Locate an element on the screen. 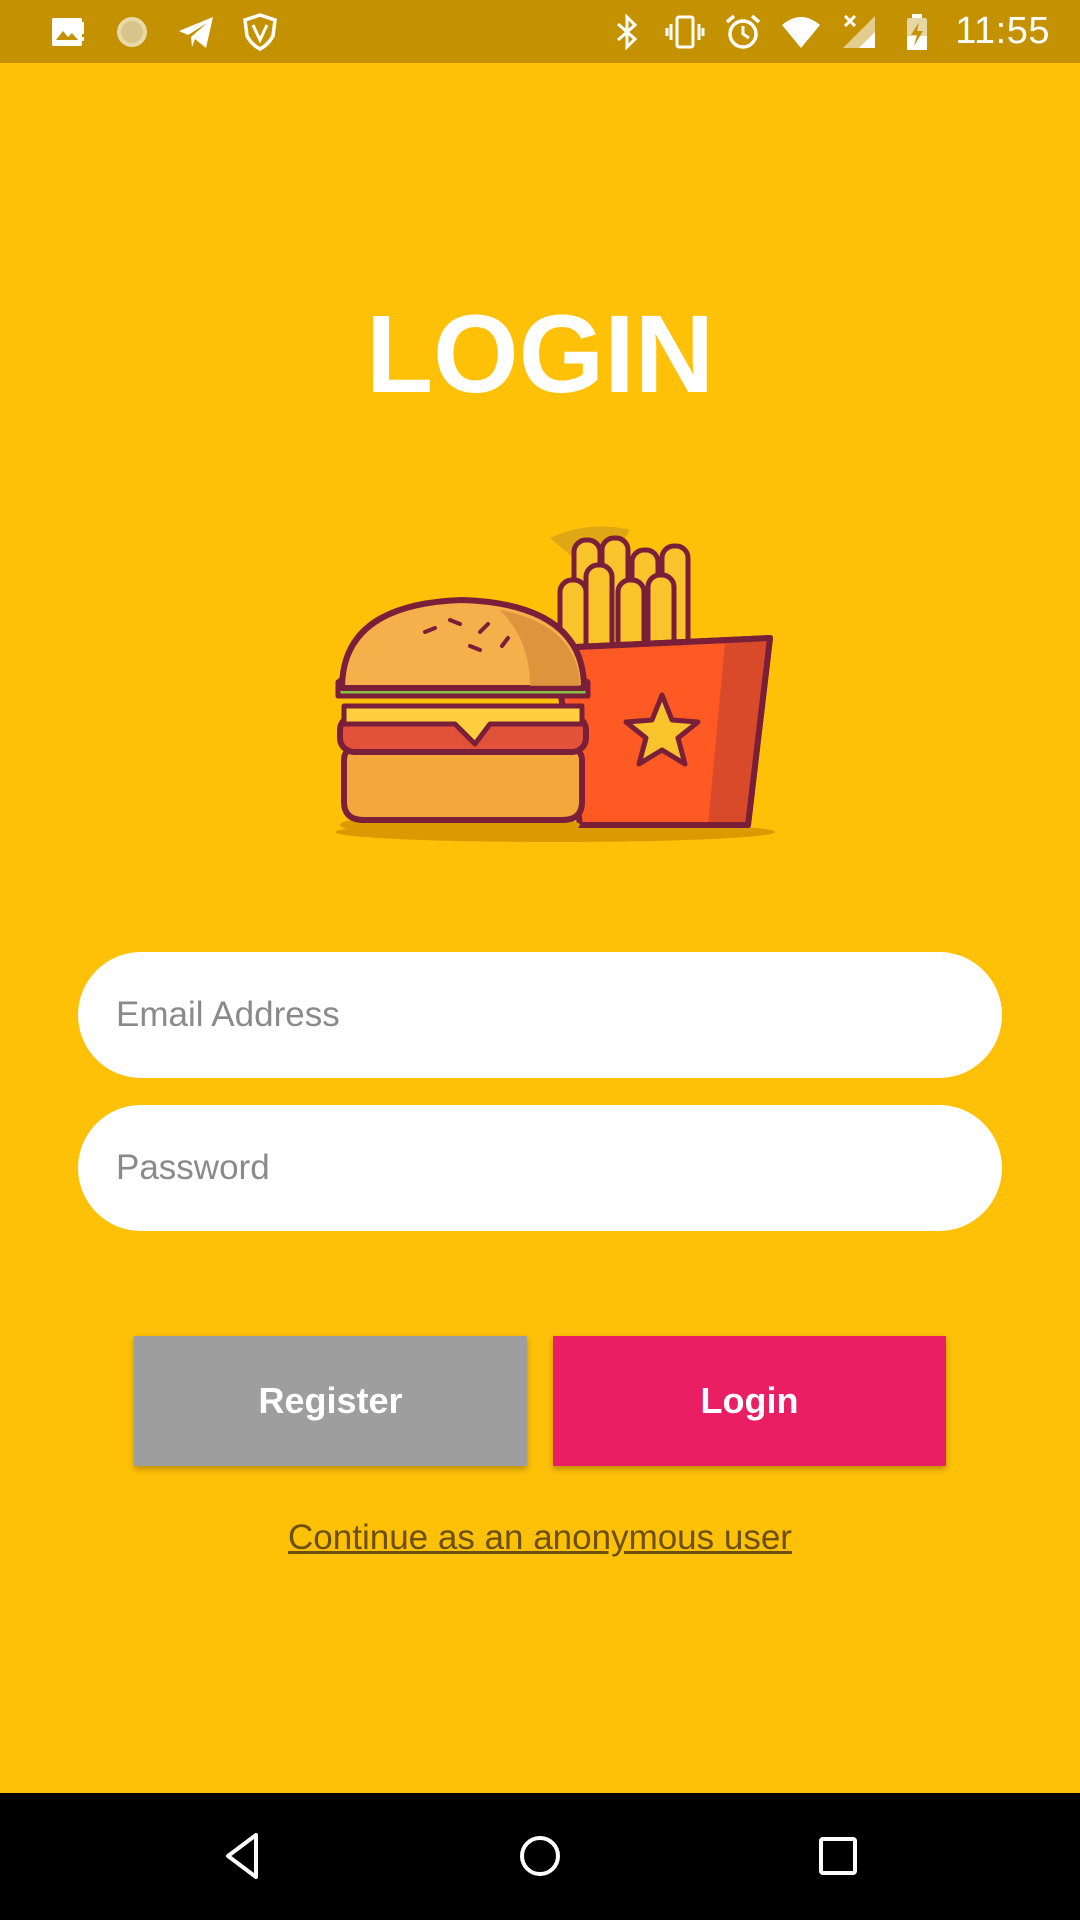  status-bar-system: 11:55 is located at coordinates (828, 31).